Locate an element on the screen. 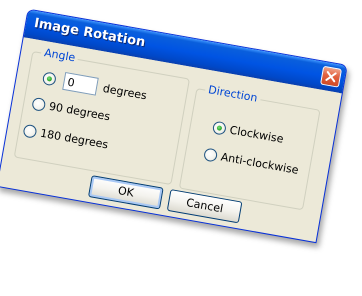 The image size is (362, 296). radio-90-degrees is located at coordinates (39, 104).